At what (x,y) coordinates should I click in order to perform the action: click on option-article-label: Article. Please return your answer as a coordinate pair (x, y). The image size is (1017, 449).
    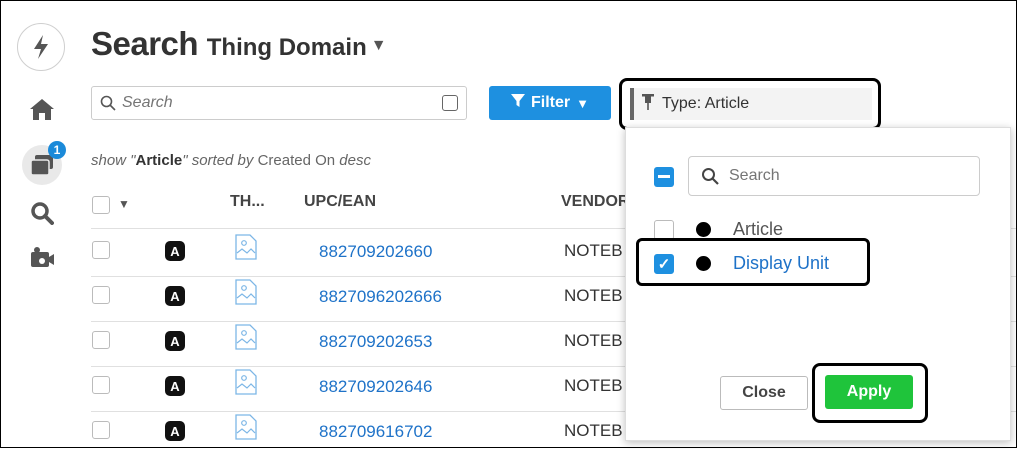
    Looking at the image, I should click on (758, 229).